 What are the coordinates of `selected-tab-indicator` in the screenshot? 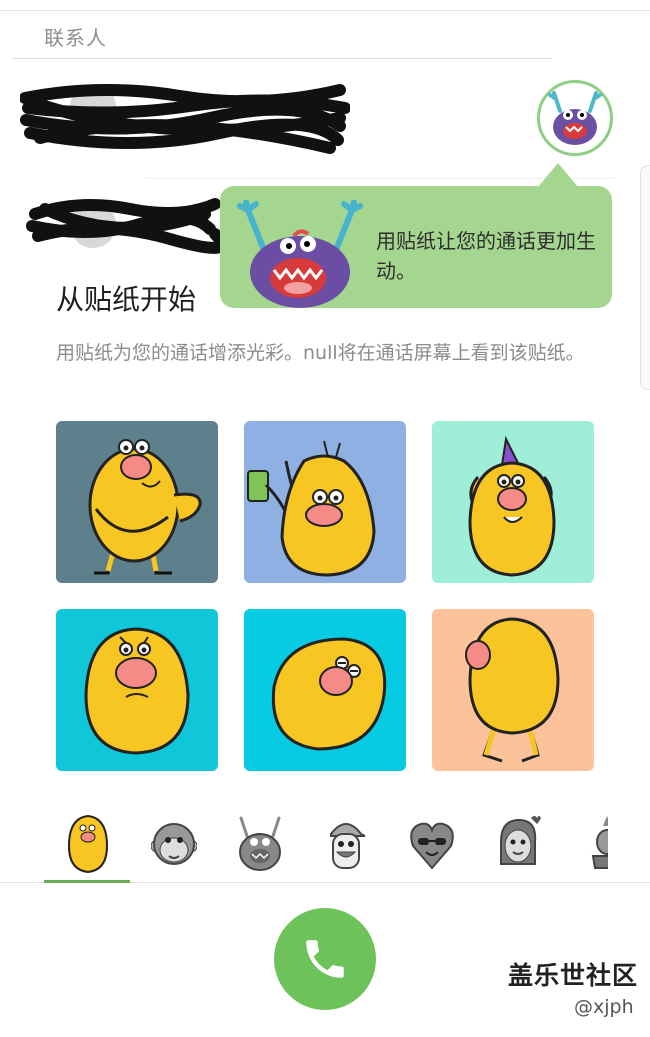 It's located at (87, 881).